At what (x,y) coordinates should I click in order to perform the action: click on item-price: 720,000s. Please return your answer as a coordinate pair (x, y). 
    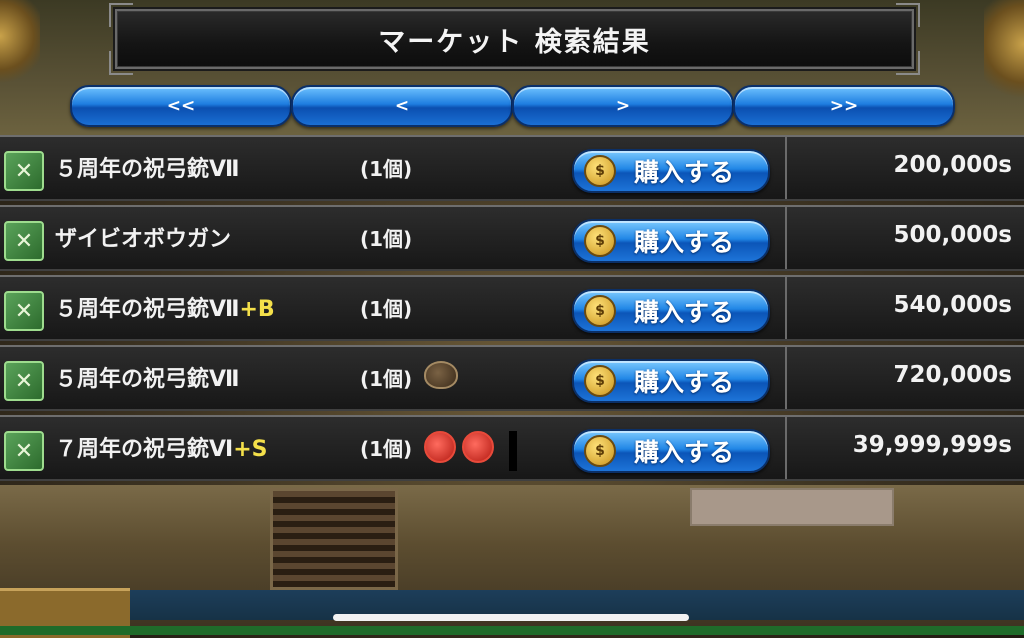
    Looking at the image, I should click on (952, 375).